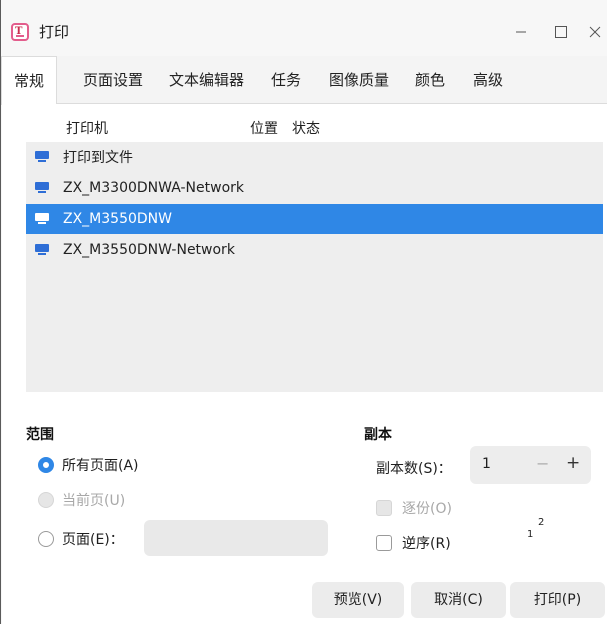 This screenshot has width=607, height=624. What do you see at coordinates (286, 80) in the screenshot?
I see `tab-jobs: 任务` at bounding box center [286, 80].